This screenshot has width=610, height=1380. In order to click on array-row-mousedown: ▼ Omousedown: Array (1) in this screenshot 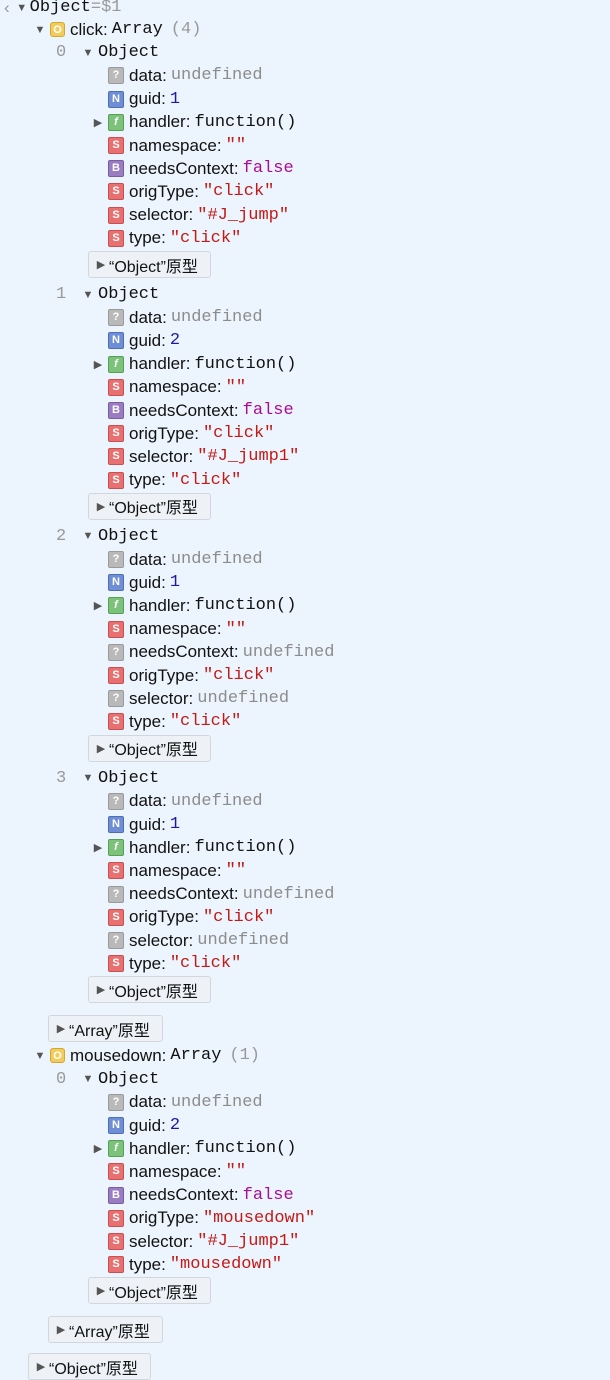, I will do `click(147, 1055)`.